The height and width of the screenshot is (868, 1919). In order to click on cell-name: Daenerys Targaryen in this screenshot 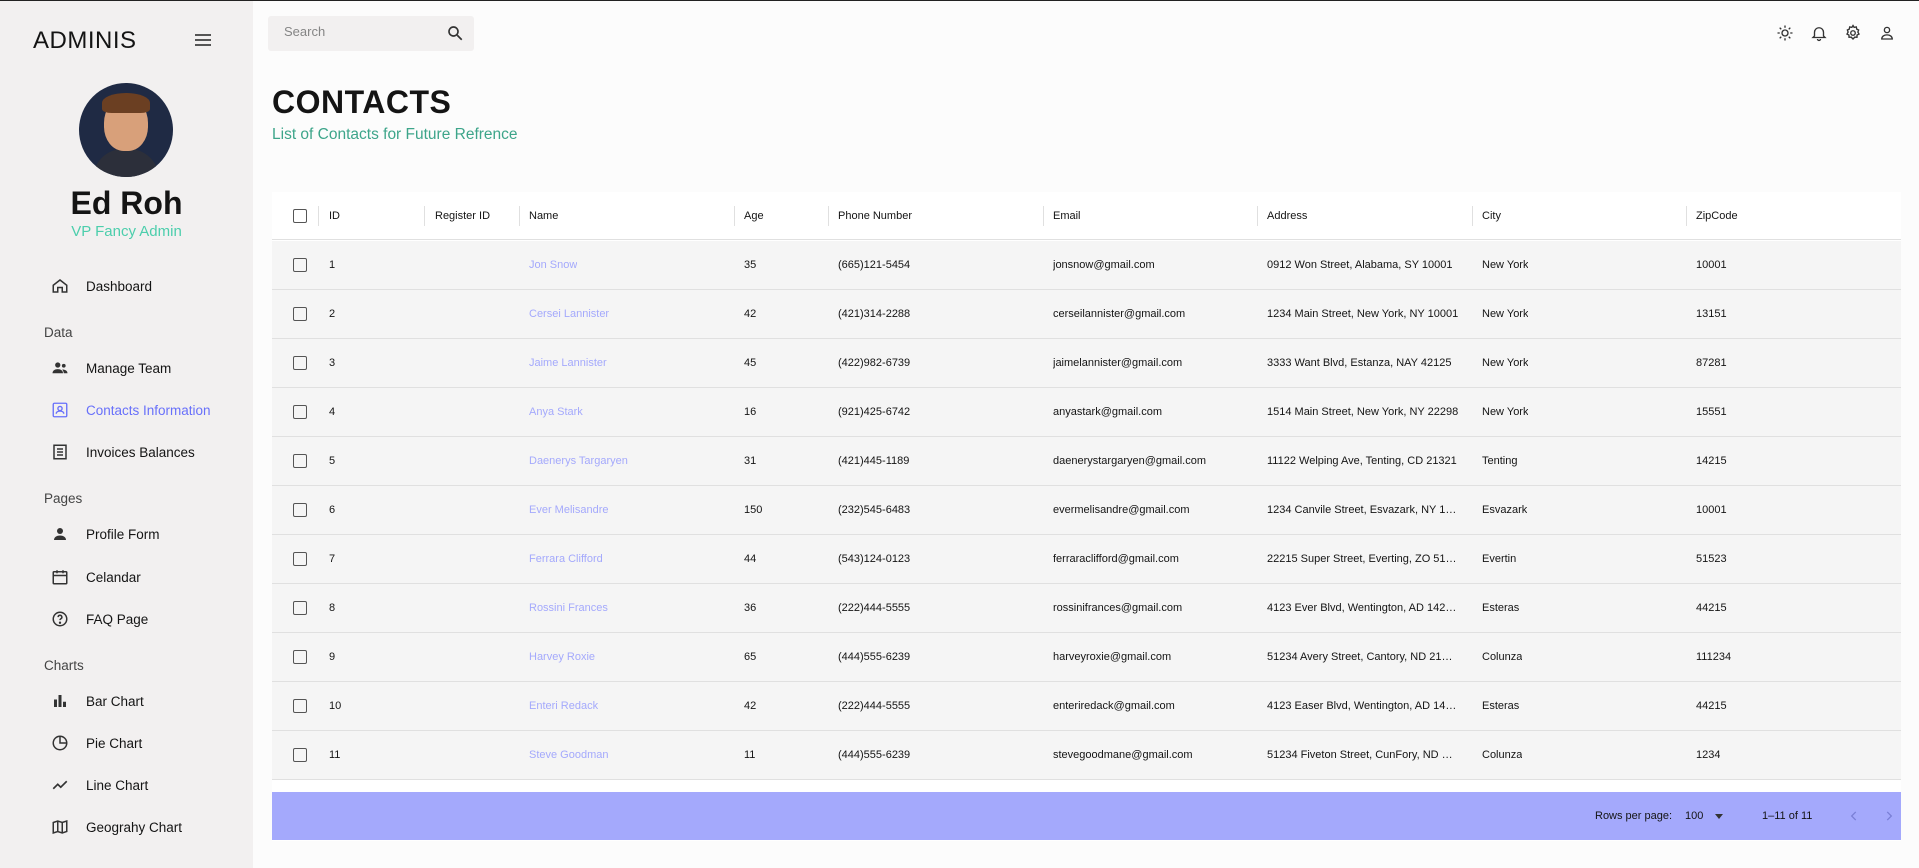, I will do `click(578, 461)`.